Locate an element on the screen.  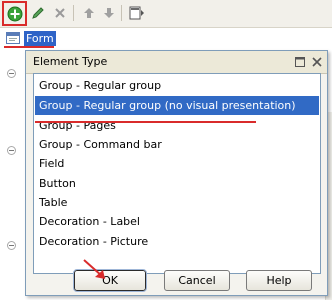
list-item: Decoration - Label is located at coordinates (177, 221).